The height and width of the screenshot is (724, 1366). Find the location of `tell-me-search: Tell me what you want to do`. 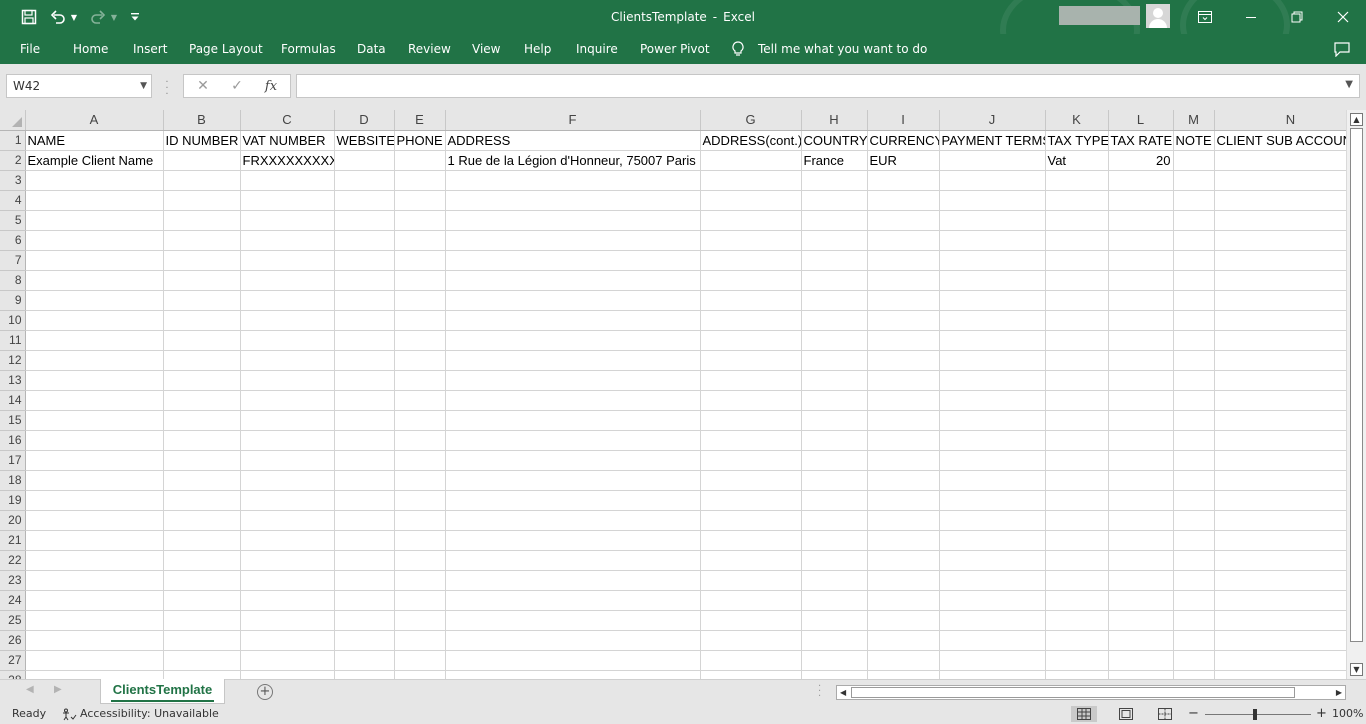

tell-me-search: Tell me what you want to do is located at coordinates (842, 49).